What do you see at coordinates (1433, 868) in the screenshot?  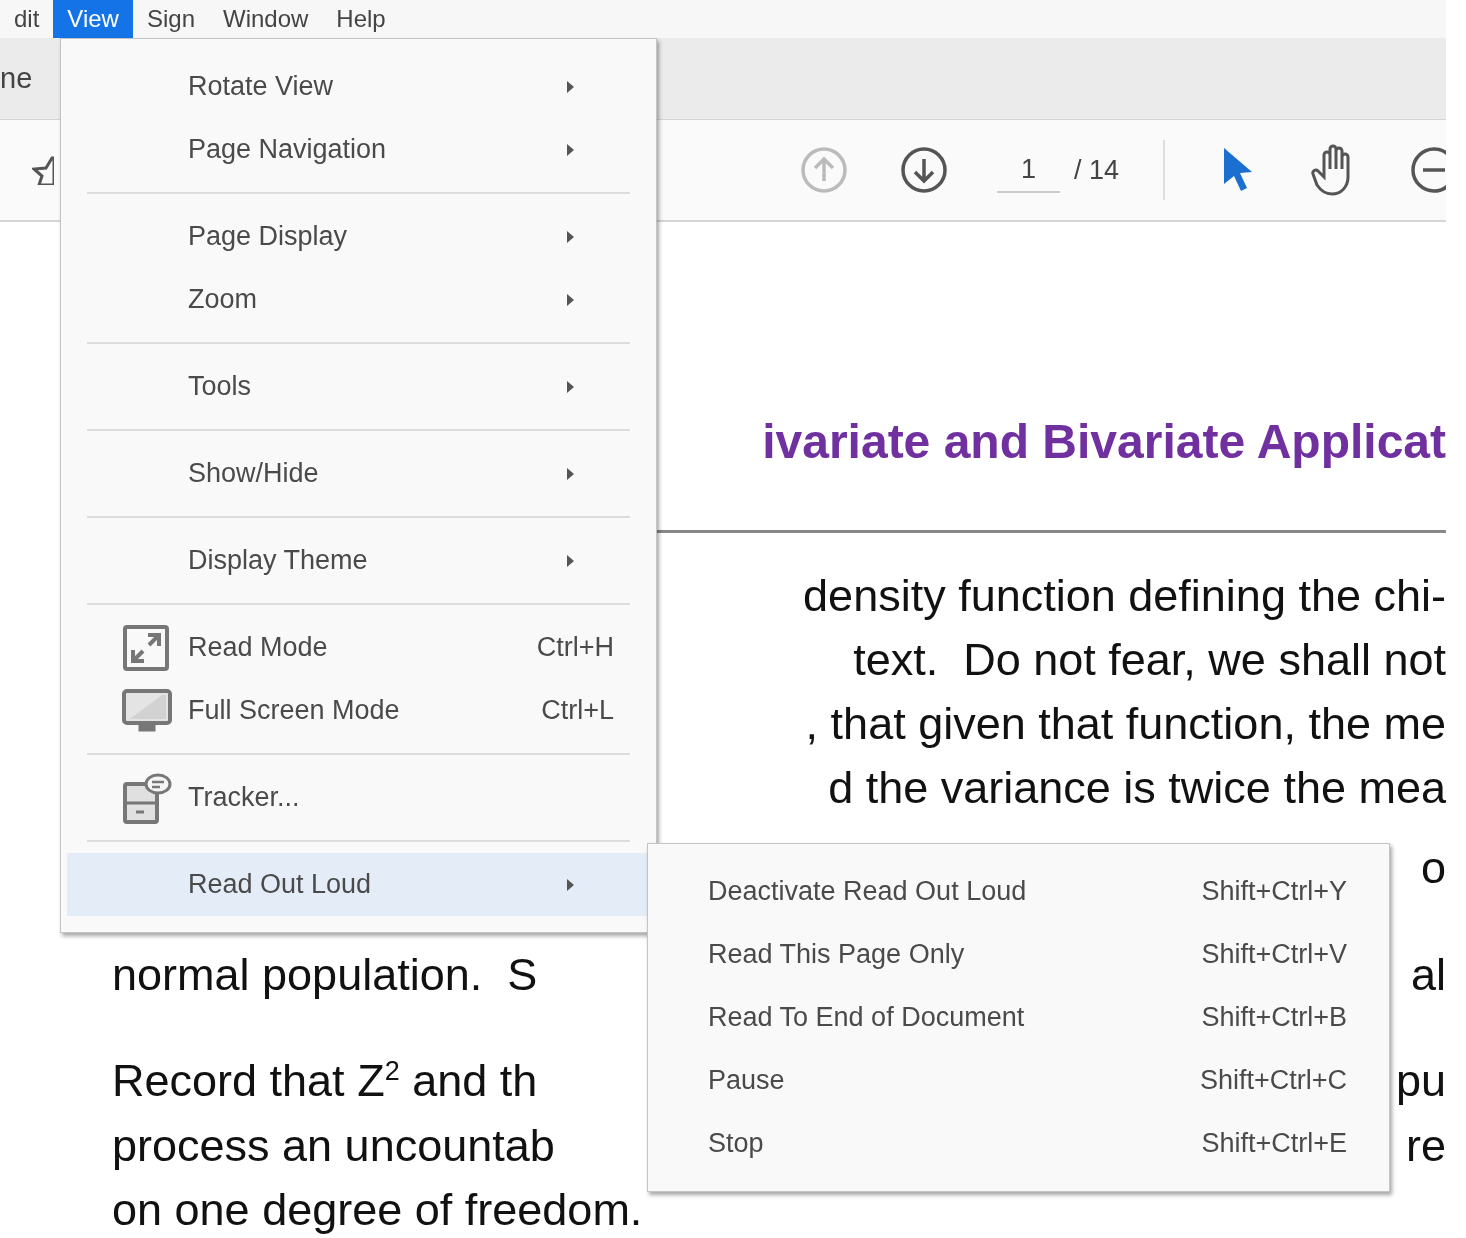 I see `body-text: o` at bounding box center [1433, 868].